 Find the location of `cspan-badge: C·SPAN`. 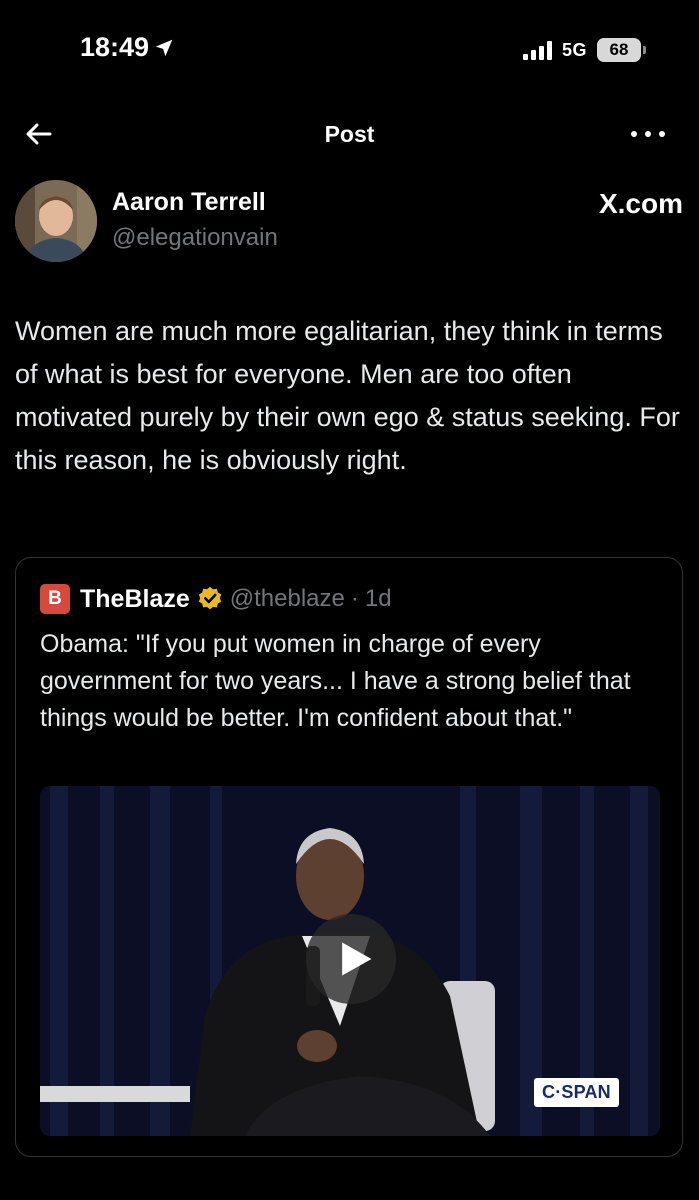

cspan-badge: C·SPAN is located at coordinates (576, 1092).